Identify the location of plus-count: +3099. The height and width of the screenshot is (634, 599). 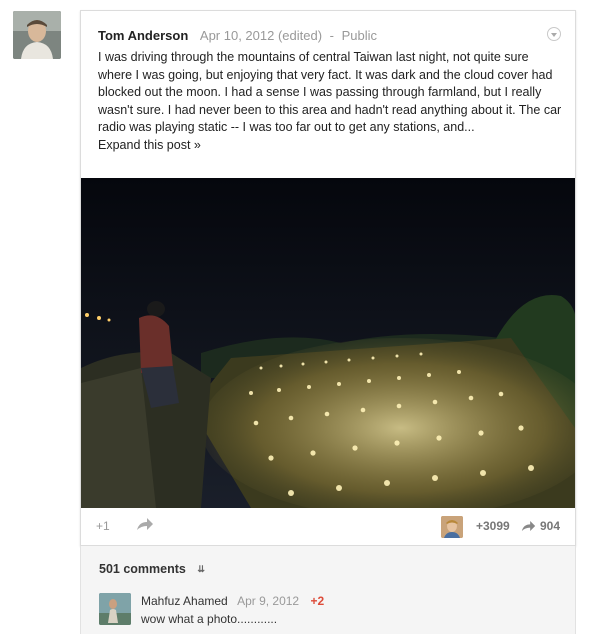
(493, 526).